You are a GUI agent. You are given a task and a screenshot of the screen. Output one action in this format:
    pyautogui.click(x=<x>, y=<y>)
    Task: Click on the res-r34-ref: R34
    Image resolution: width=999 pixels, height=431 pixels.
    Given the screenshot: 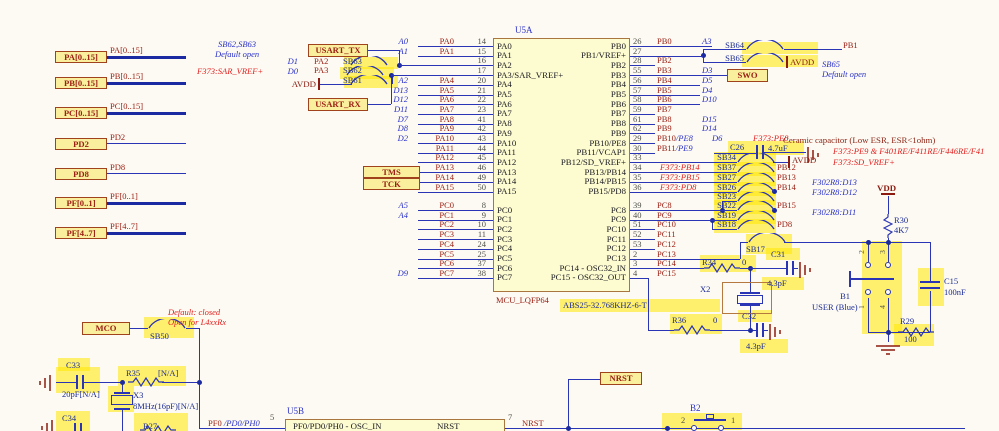 What is the action you would take?
    pyautogui.click(x=709, y=262)
    